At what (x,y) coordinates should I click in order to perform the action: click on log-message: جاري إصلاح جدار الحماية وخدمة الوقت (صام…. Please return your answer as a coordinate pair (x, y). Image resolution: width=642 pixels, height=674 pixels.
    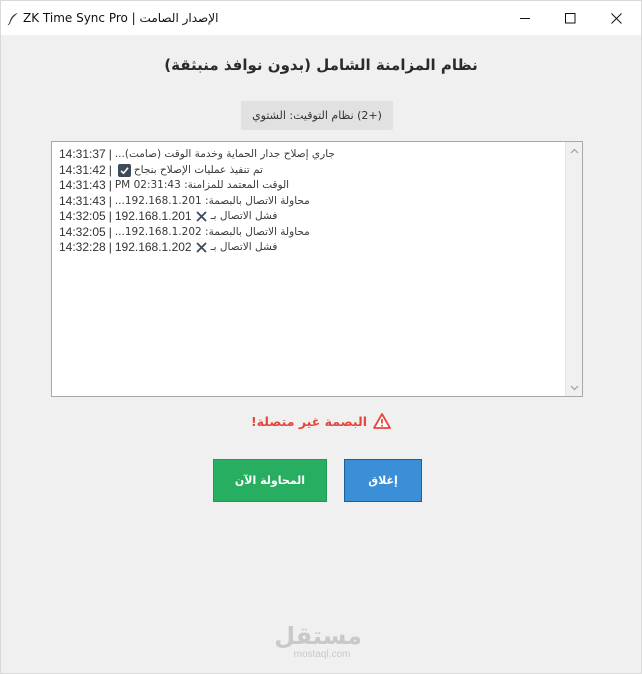
    Looking at the image, I should click on (224, 154).